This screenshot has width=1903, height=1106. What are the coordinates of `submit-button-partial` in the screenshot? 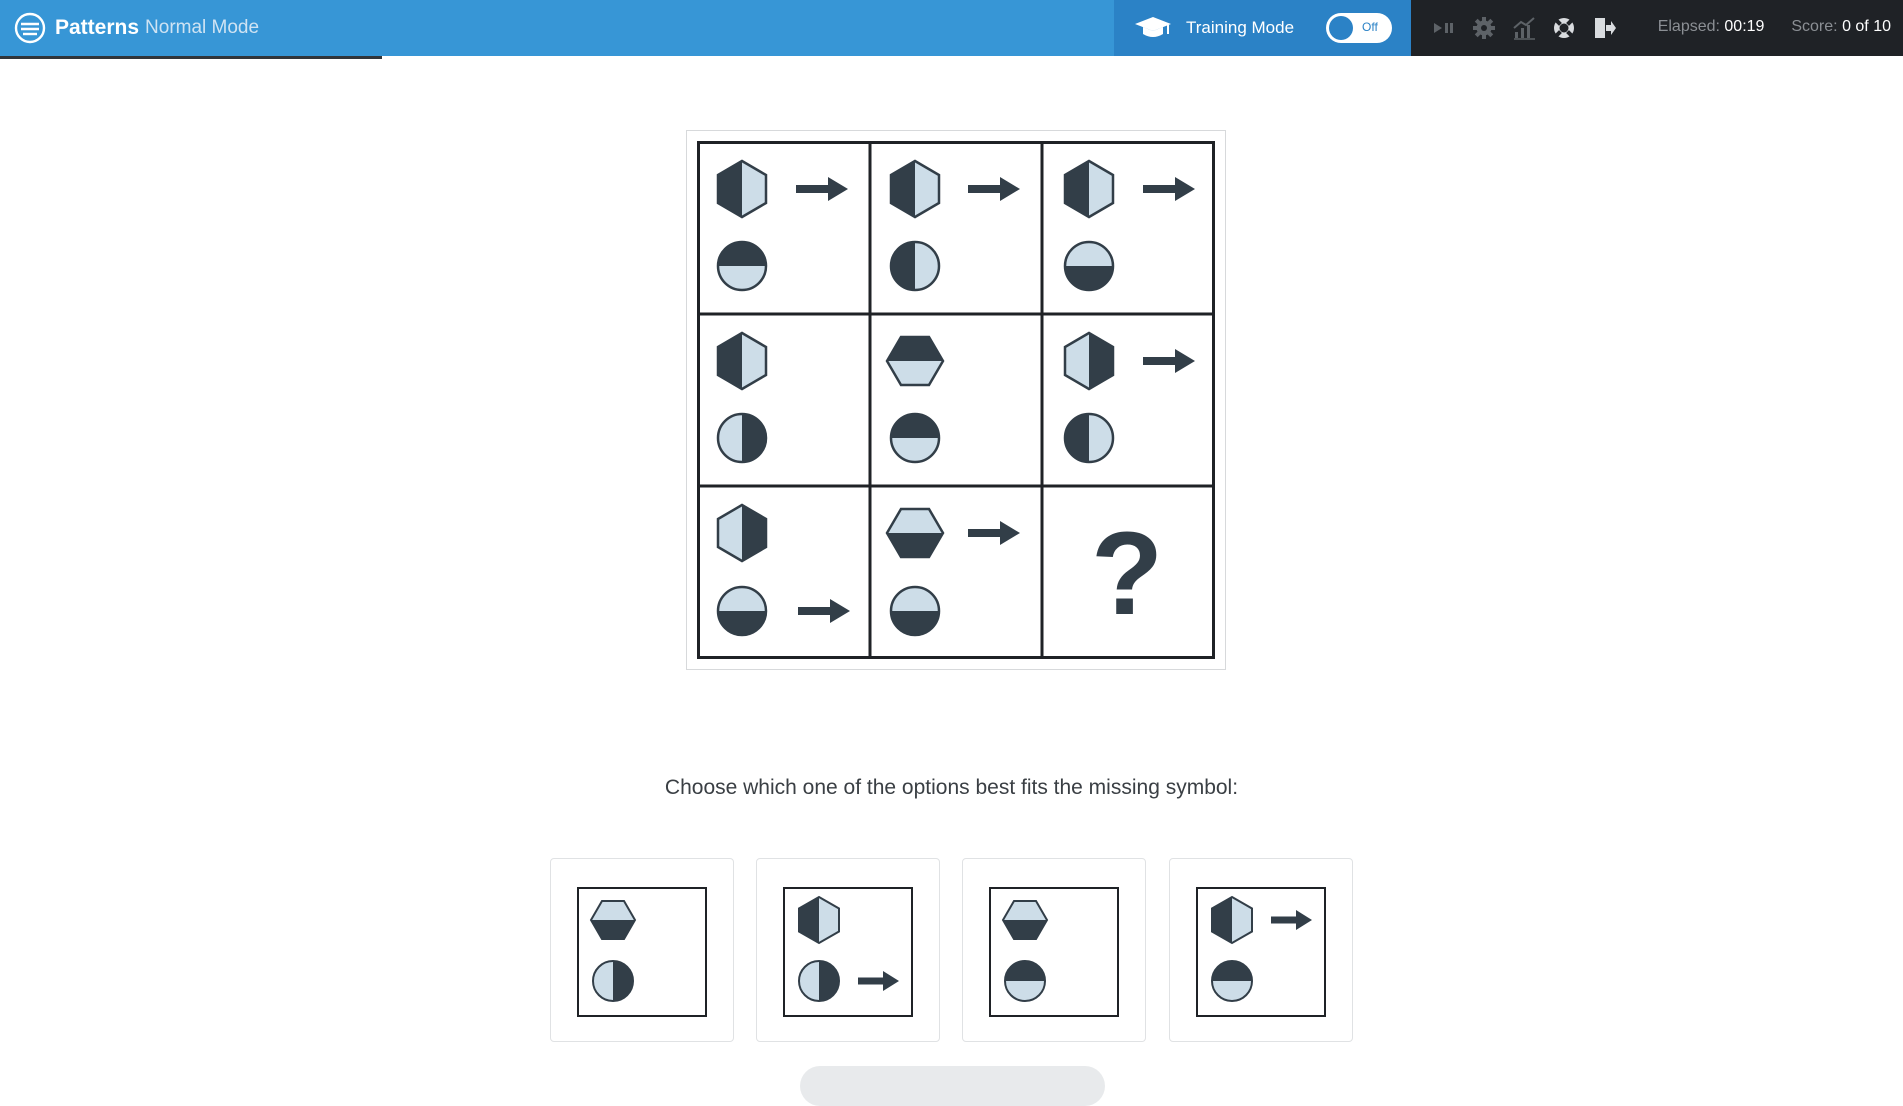 It's located at (952, 1086).